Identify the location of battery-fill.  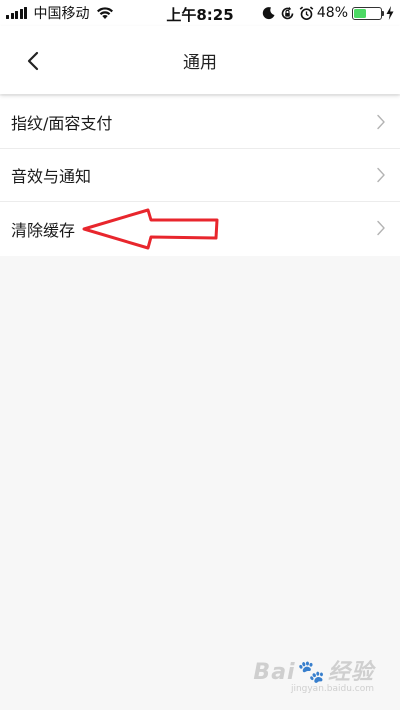
(360, 13).